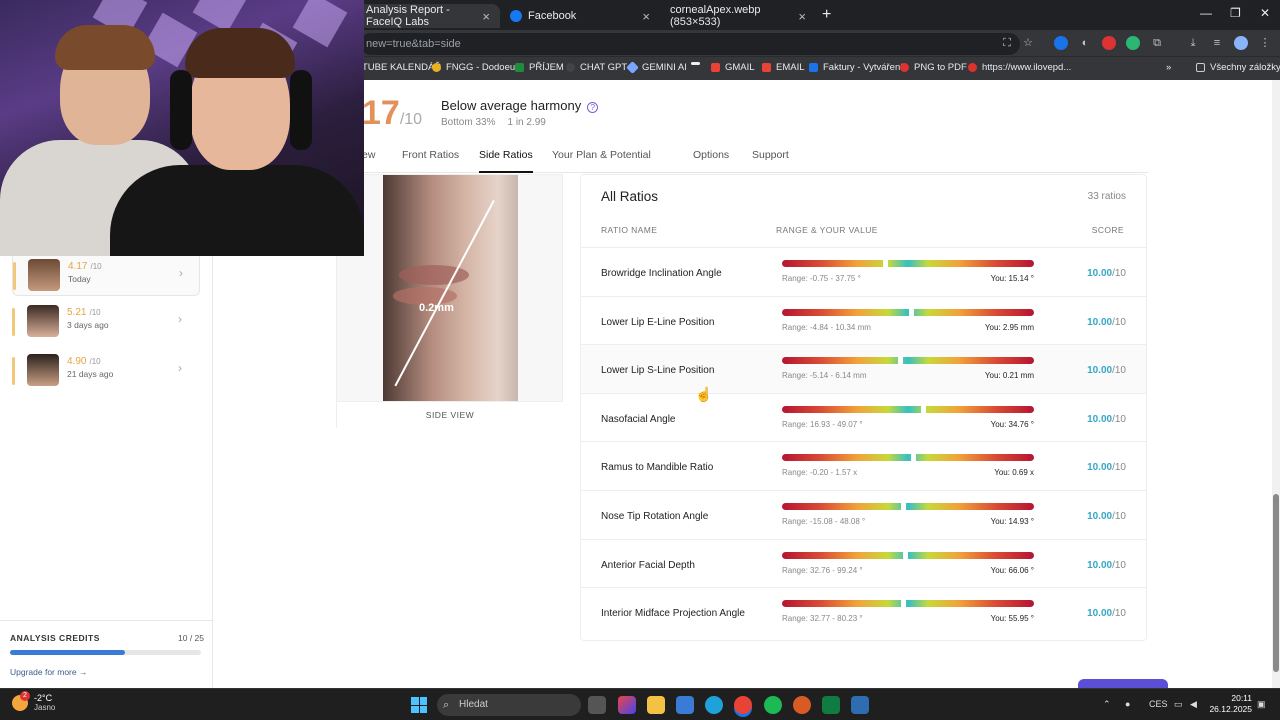 This screenshot has height=720, width=1280. Describe the element at coordinates (44, 702) in the screenshot. I see `weather-widget: -2°C Jasno` at that location.